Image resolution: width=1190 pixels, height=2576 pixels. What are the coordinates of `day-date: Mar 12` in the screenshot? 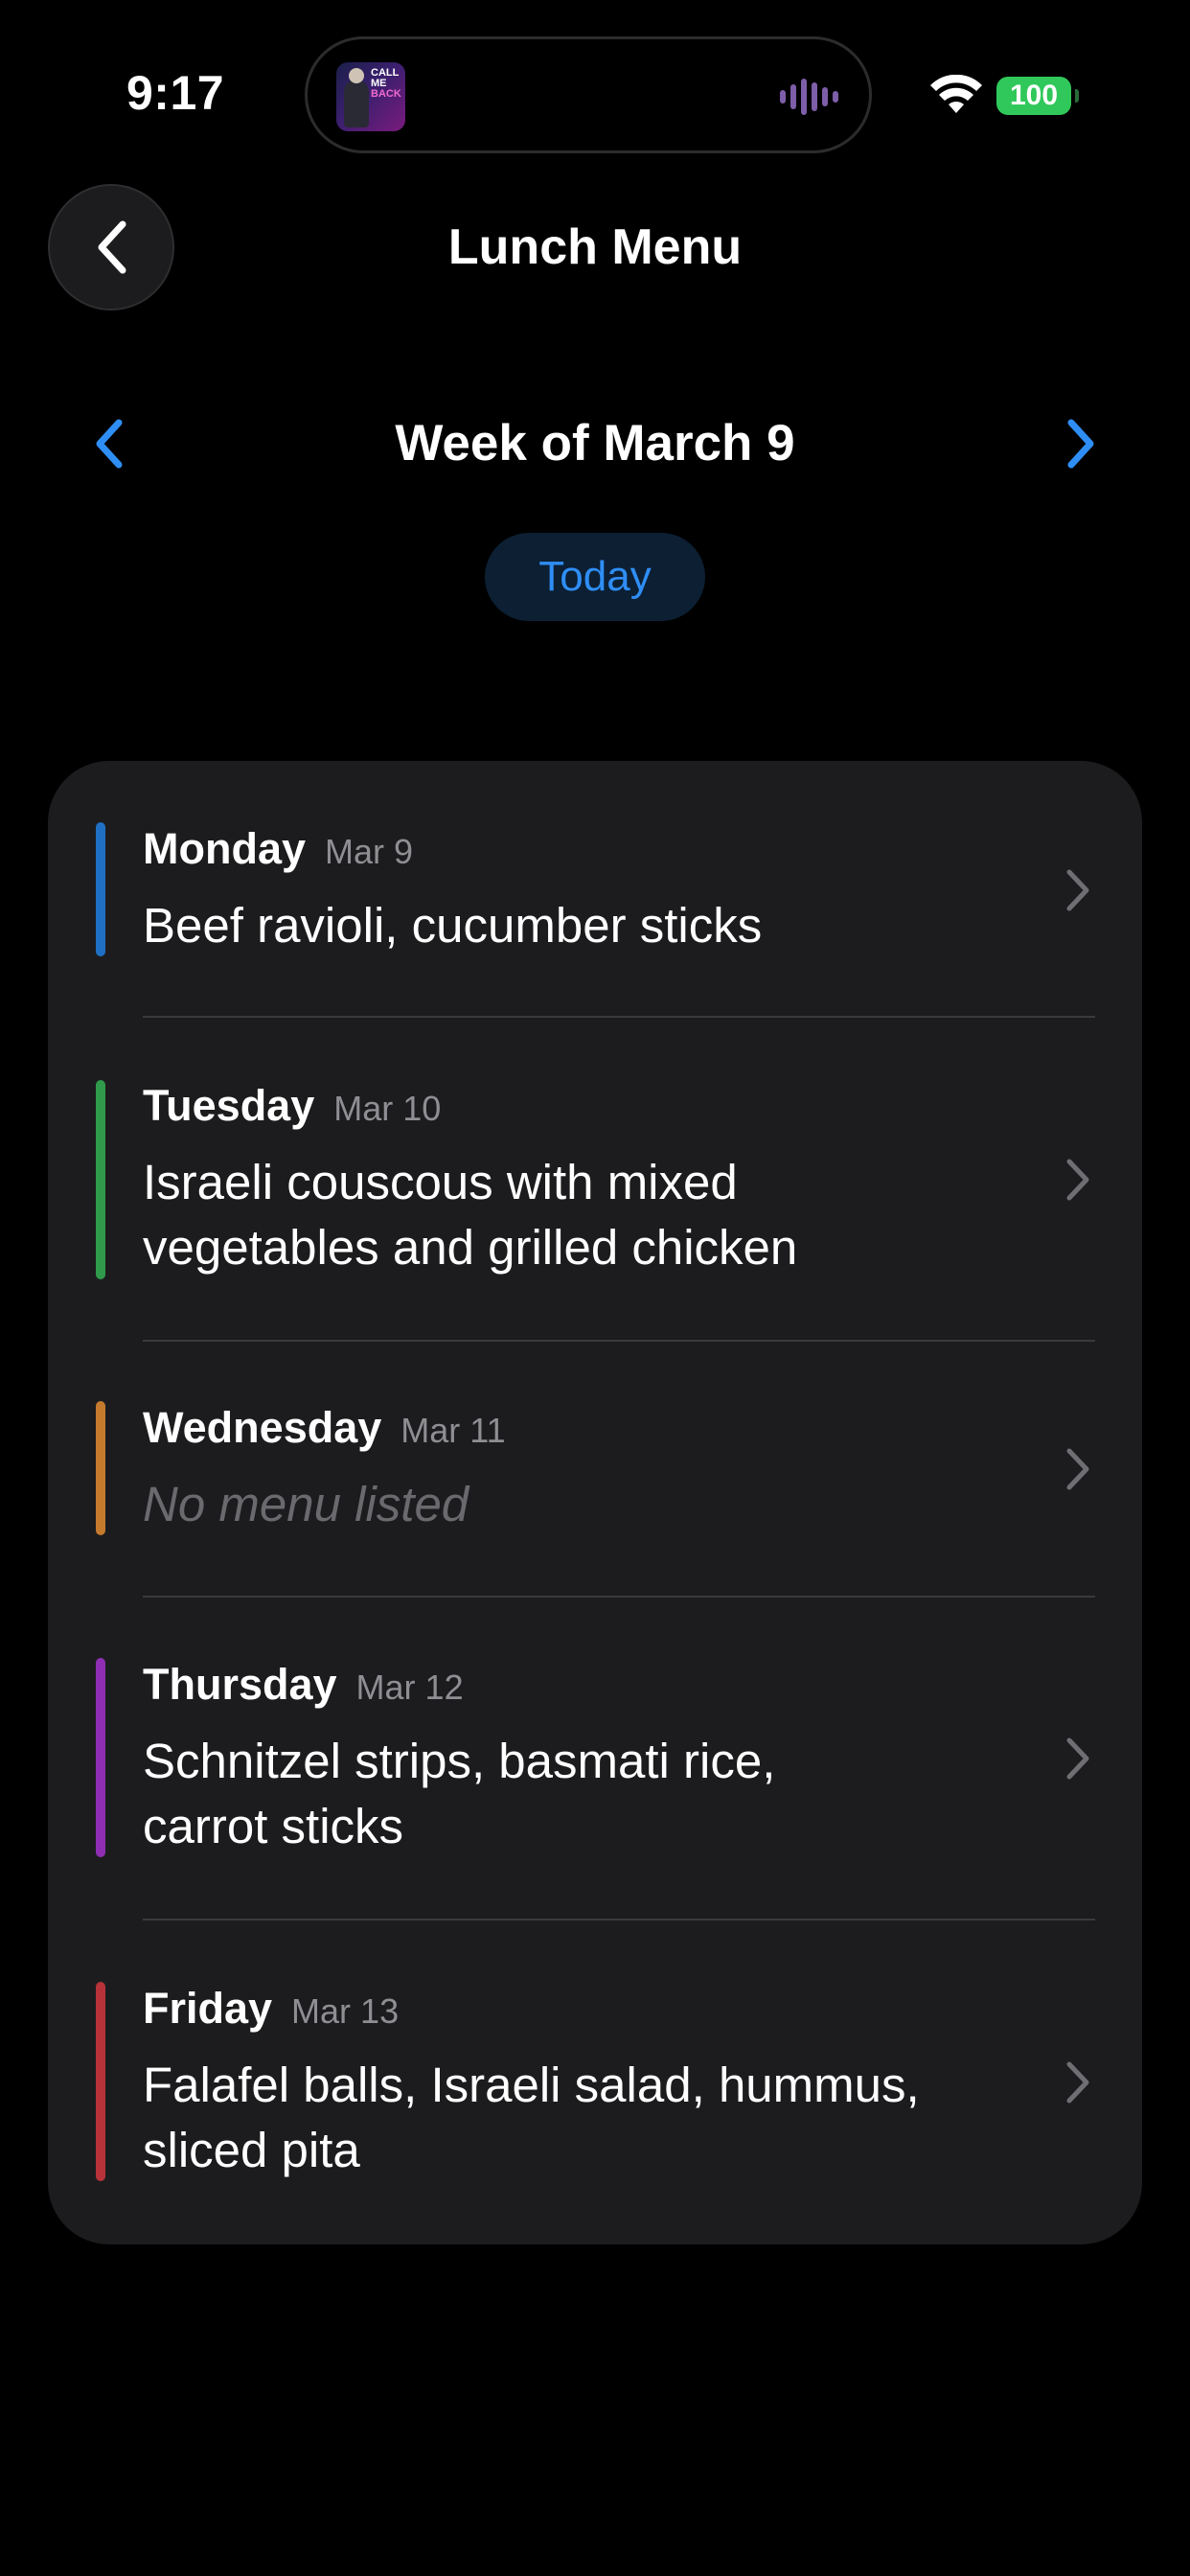 It's located at (410, 1687).